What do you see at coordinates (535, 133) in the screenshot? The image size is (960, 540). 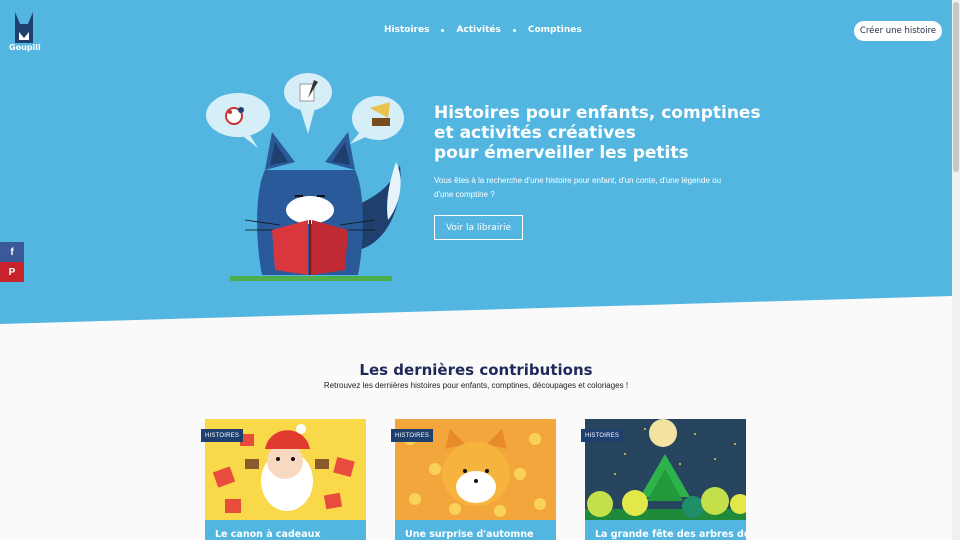 I see `hero-title-line-2: et activités créatives` at bounding box center [535, 133].